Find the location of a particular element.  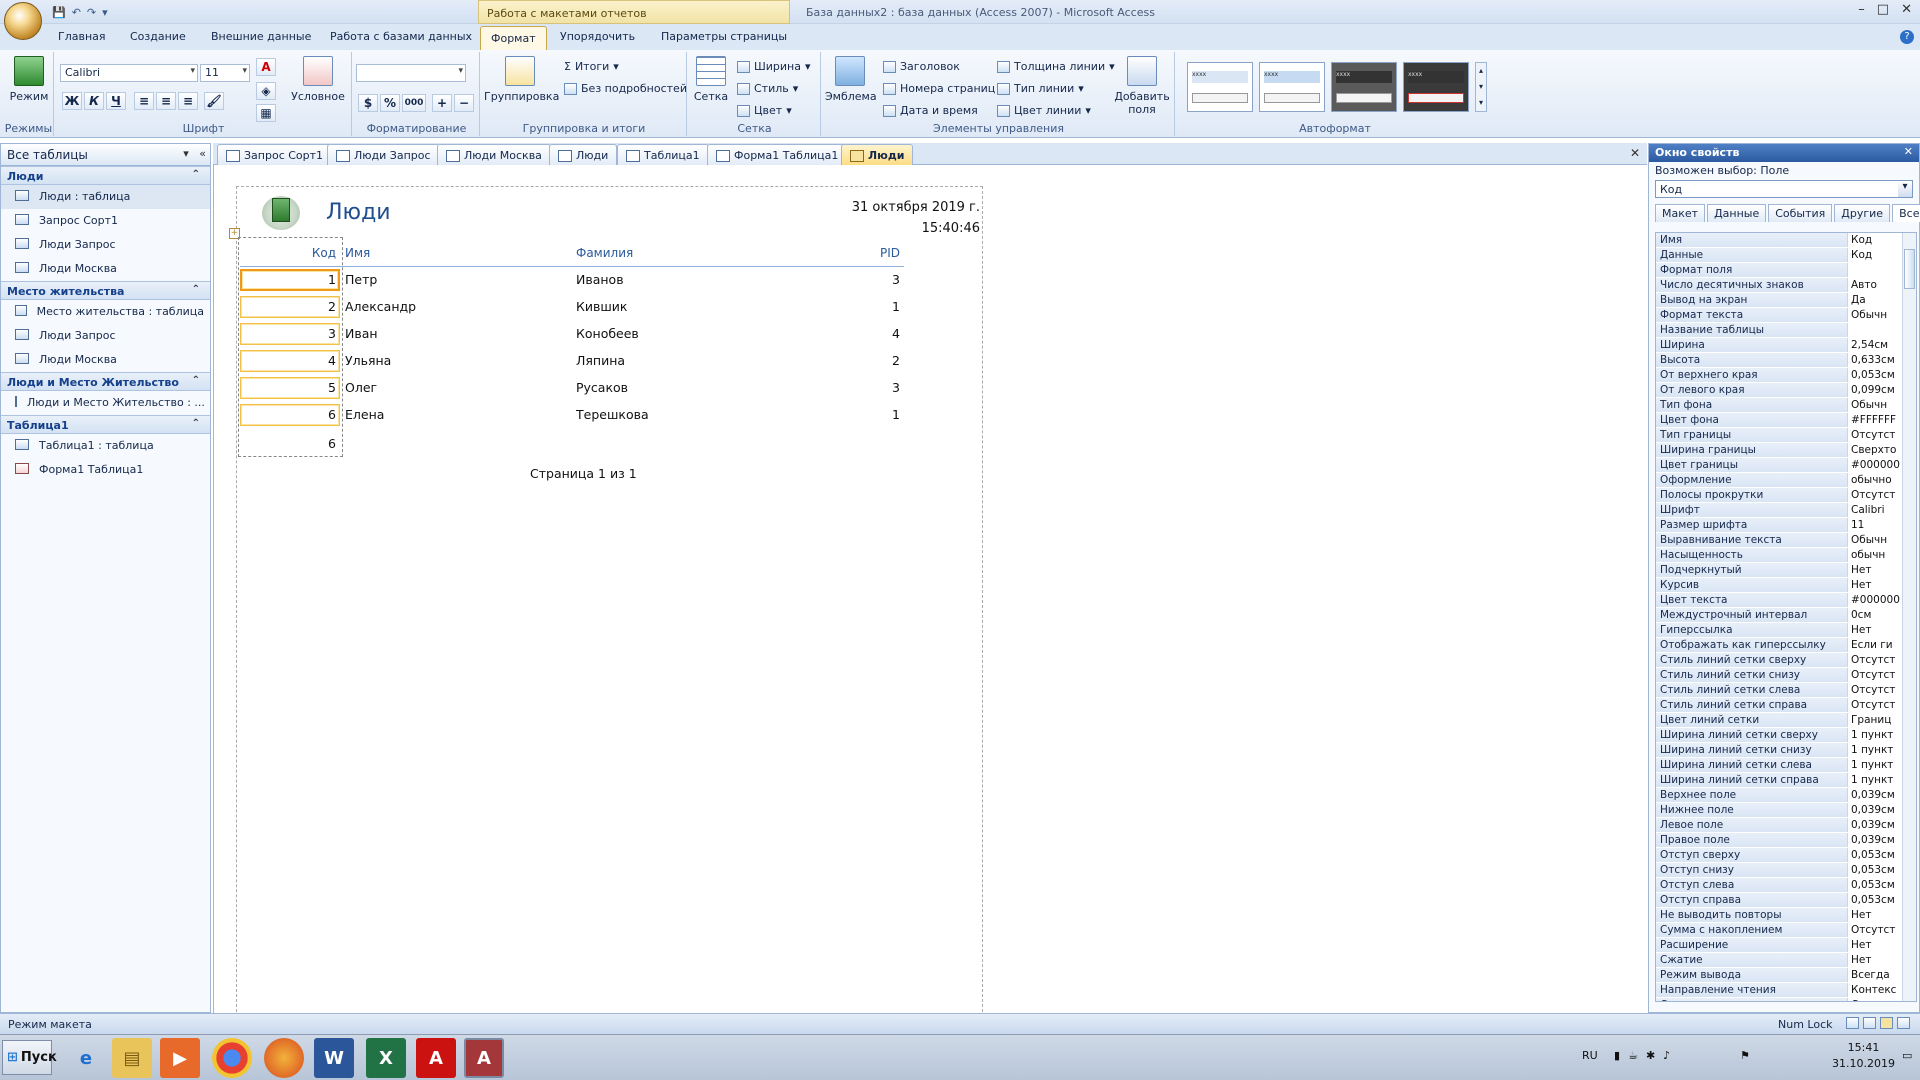

align-center-icon: ≡ is located at coordinates (166, 101).